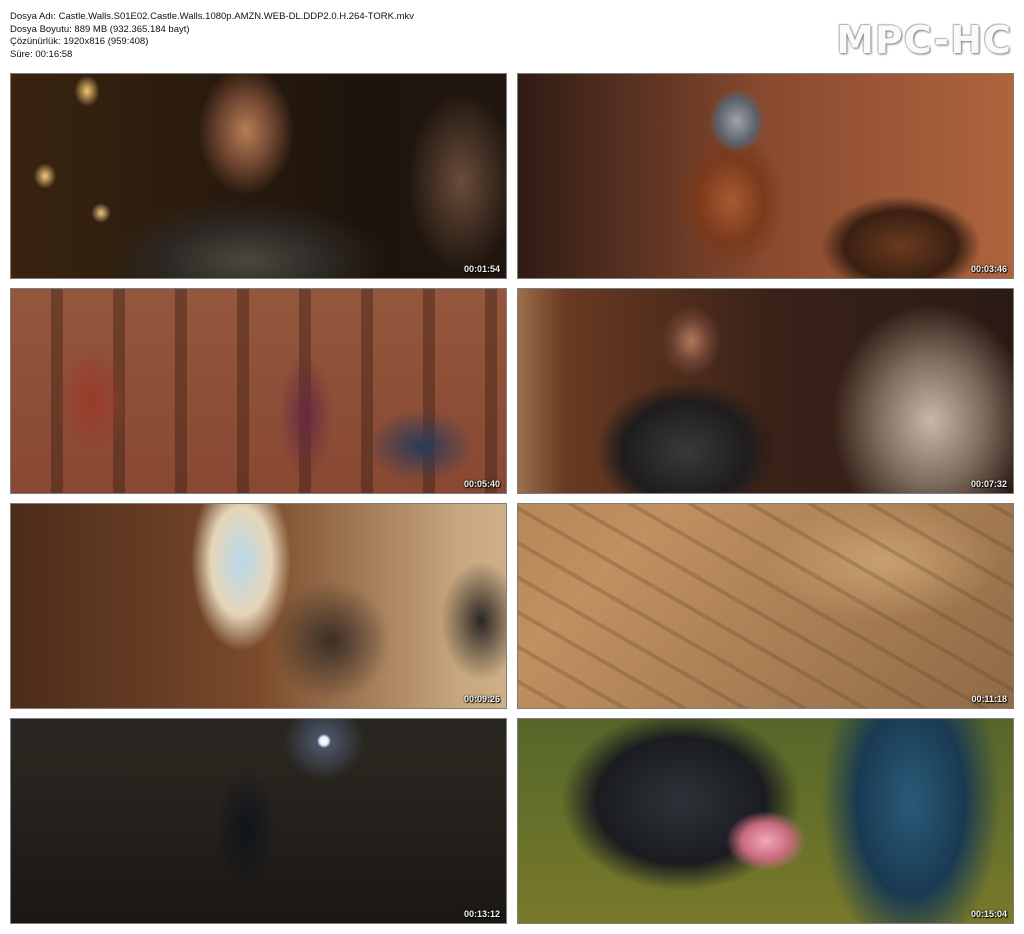 The height and width of the screenshot is (934, 1024). What do you see at coordinates (481, 699) in the screenshot?
I see `thumbnail-timestamp: 00:09:26` at bounding box center [481, 699].